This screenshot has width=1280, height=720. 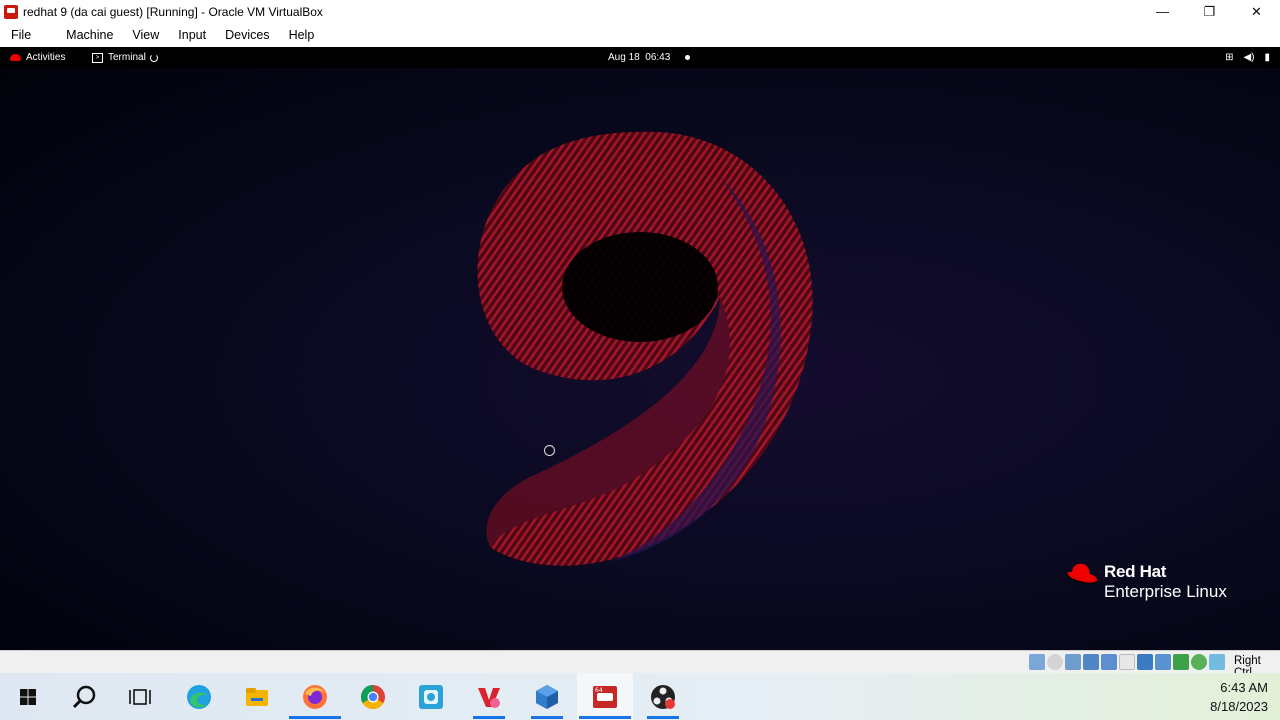 What do you see at coordinates (1109, 662) in the screenshot?
I see `usb-icon` at bounding box center [1109, 662].